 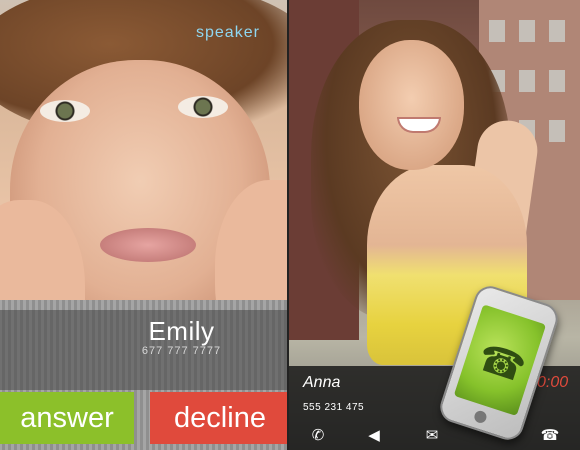 I want to click on caller-photo-lips, so click(x=148, y=245).